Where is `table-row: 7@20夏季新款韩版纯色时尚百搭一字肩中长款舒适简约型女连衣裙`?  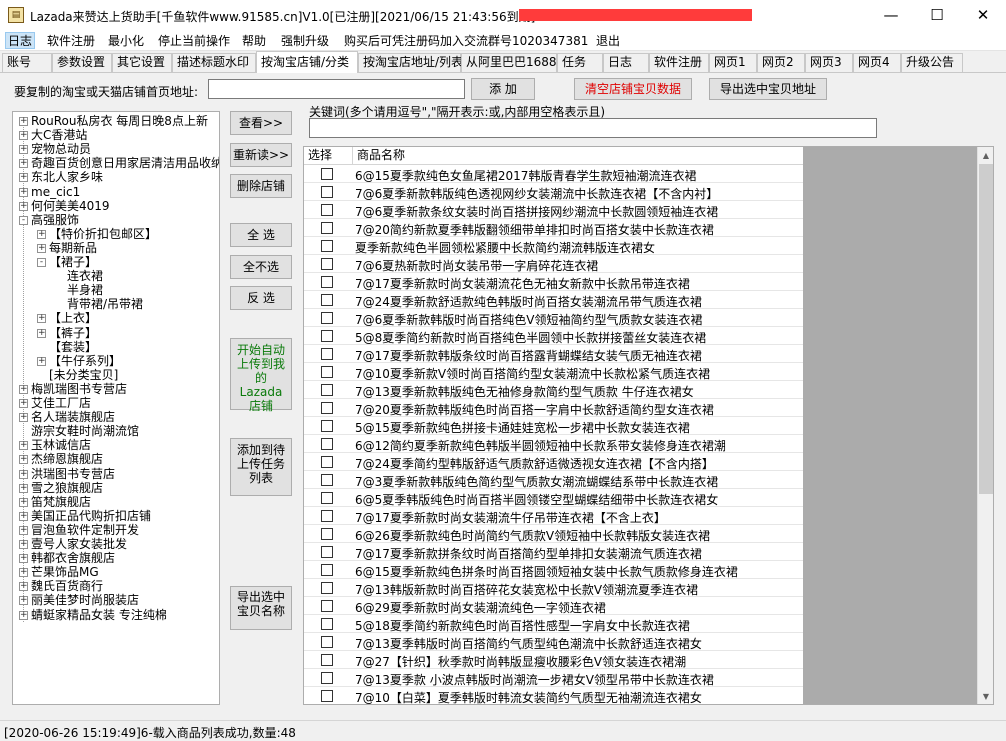 table-row: 7@20夏季新款韩版纯色时尚百搭一字肩中长款舒适简约型女连衣裙 is located at coordinates (553, 408).